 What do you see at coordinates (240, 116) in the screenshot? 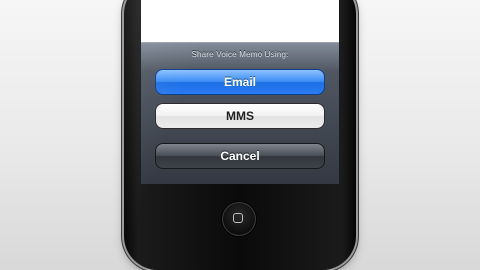
I see `mms-button: MMS` at bounding box center [240, 116].